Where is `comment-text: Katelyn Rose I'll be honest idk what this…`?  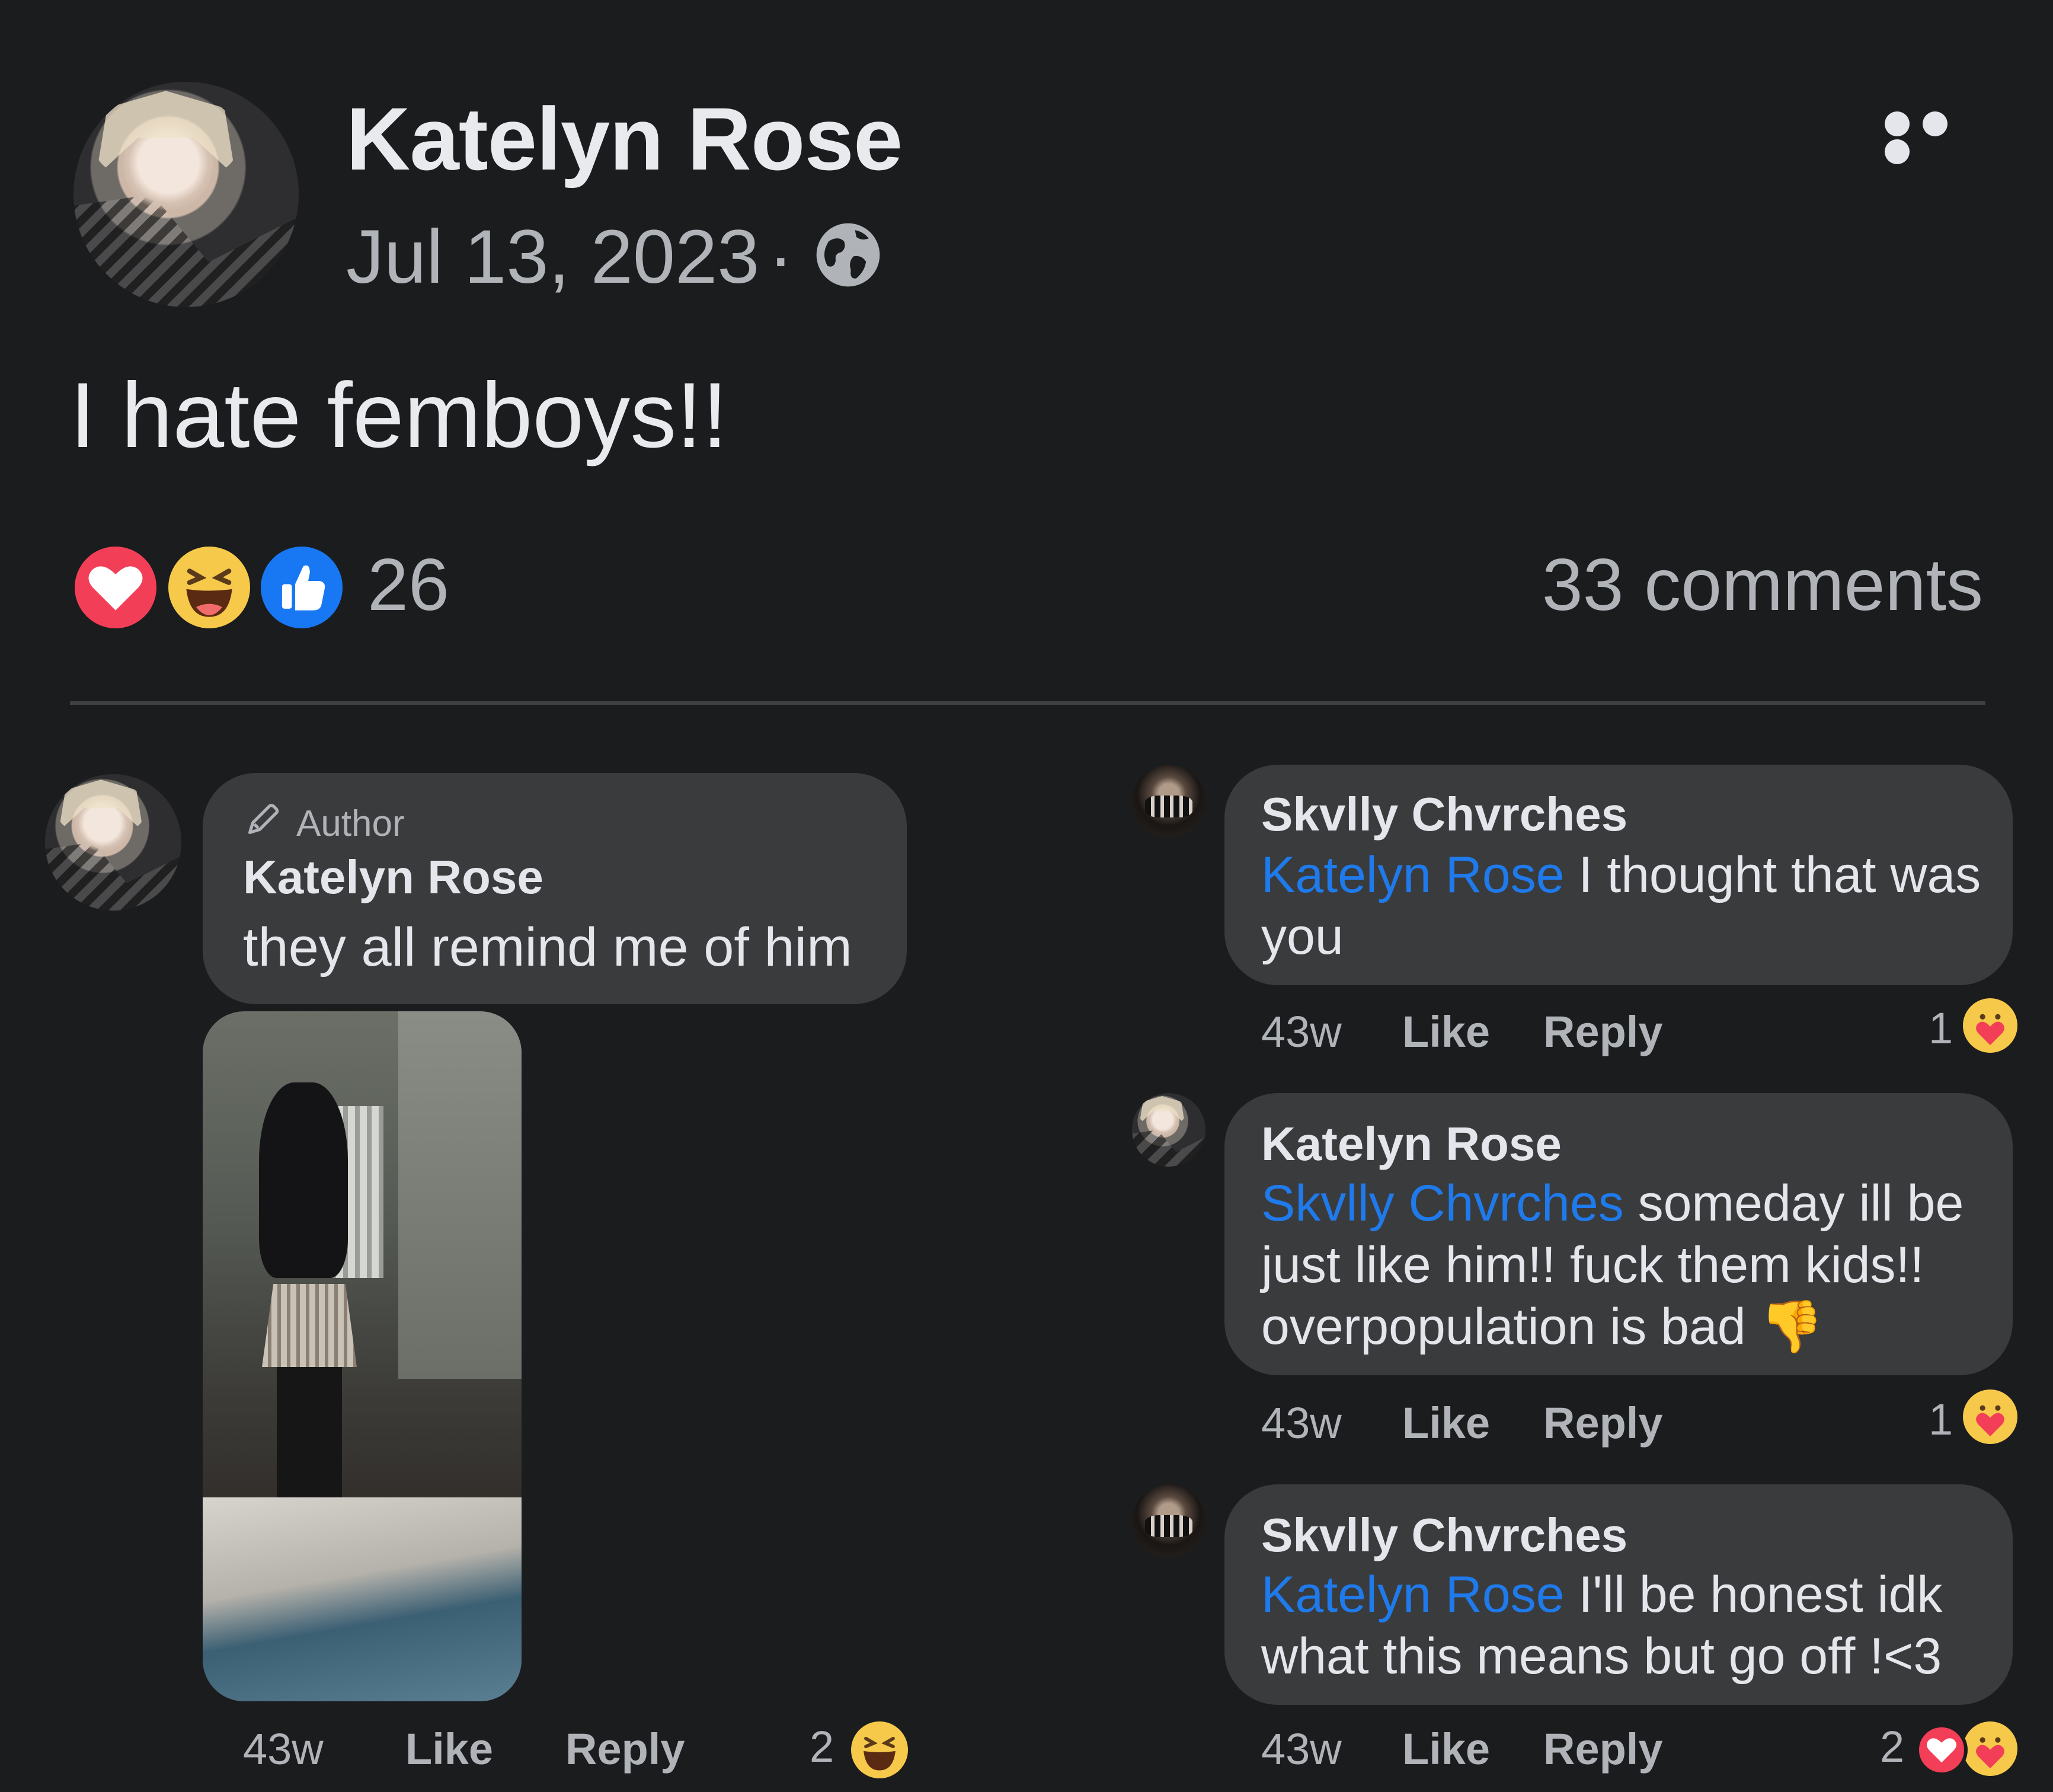 comment-text: Katelyn Rose I'll be honest idk what this… is located at coordinates (1628, 1625).